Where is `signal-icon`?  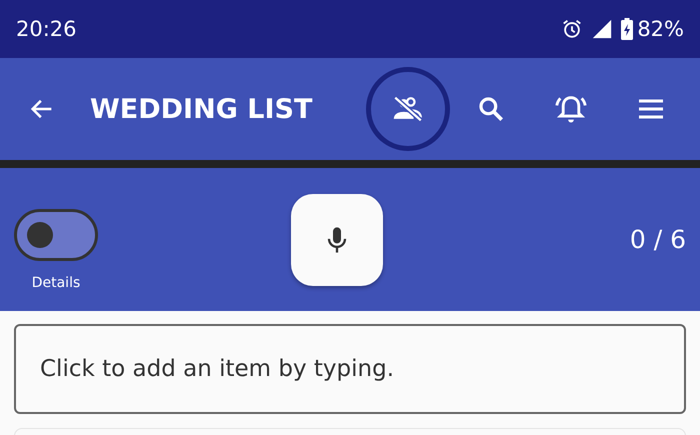 signal-icon is located at coordinates (602, 29).